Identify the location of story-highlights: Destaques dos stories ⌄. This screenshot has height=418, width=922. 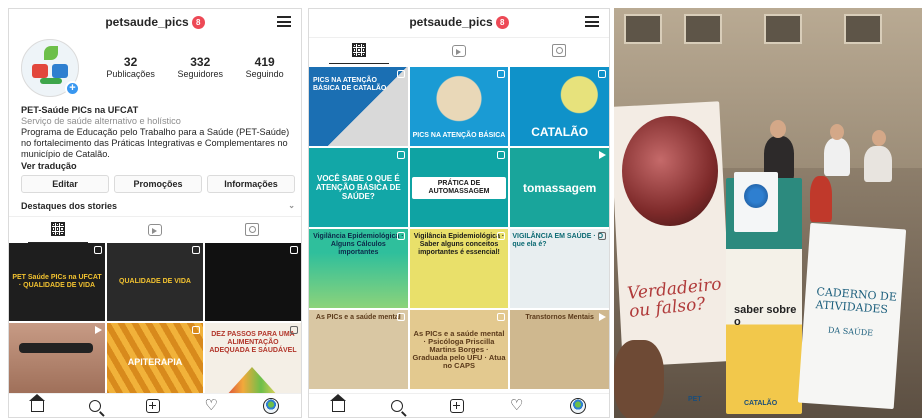
(158, 206).